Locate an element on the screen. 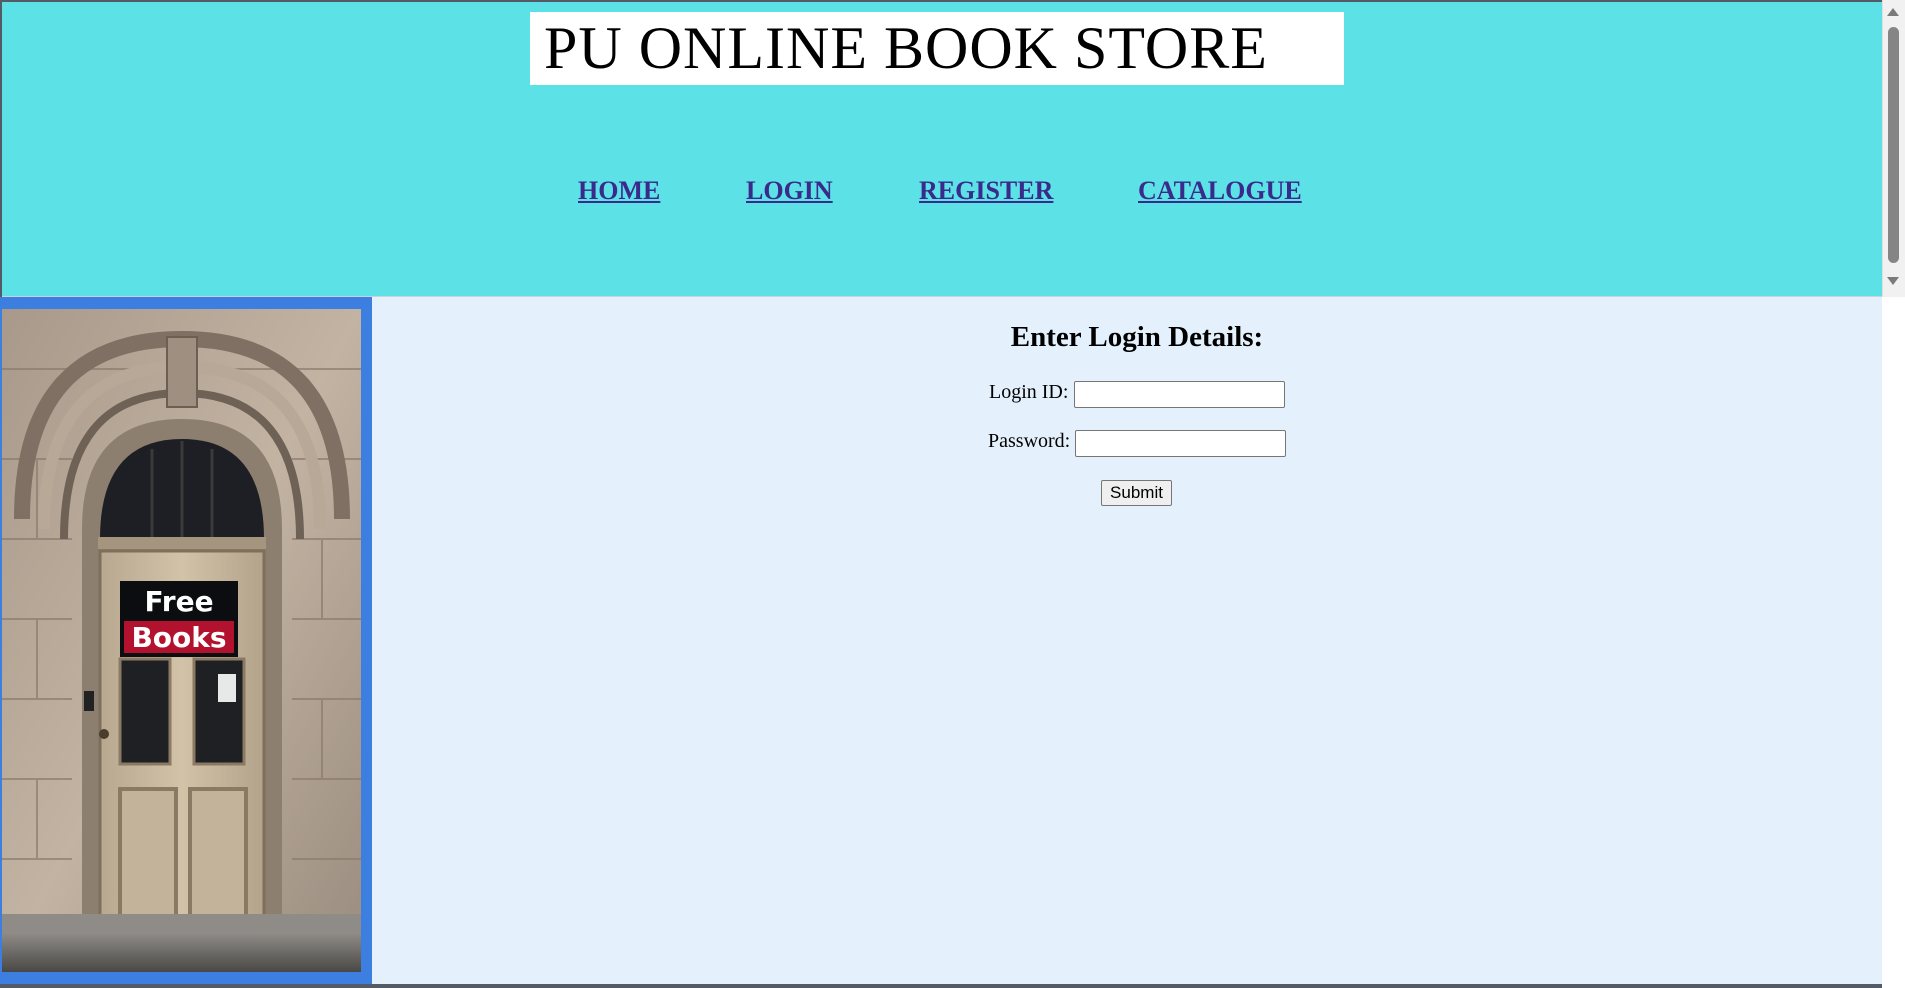 The width and height of the screenshot is (1905, 988). scroll-down-arrow-icon is located at coordinates (1893, 281).